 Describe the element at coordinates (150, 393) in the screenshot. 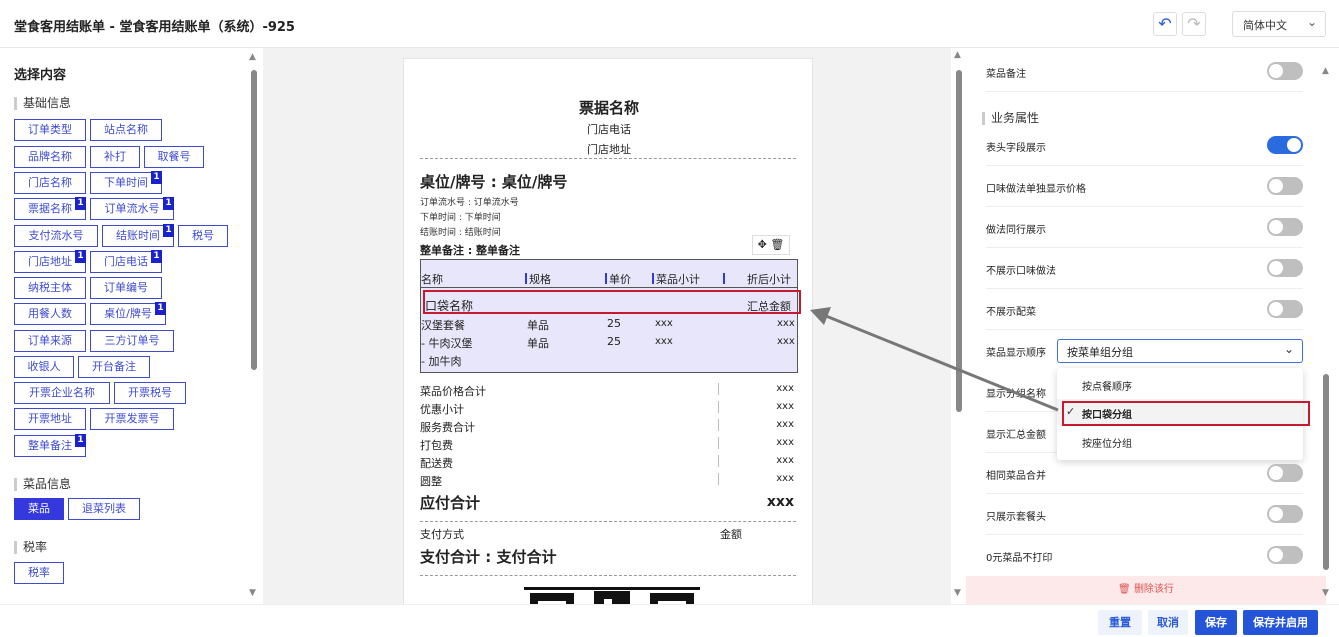

I see `tag-invoice-tax-id: 开票税号` at that location.